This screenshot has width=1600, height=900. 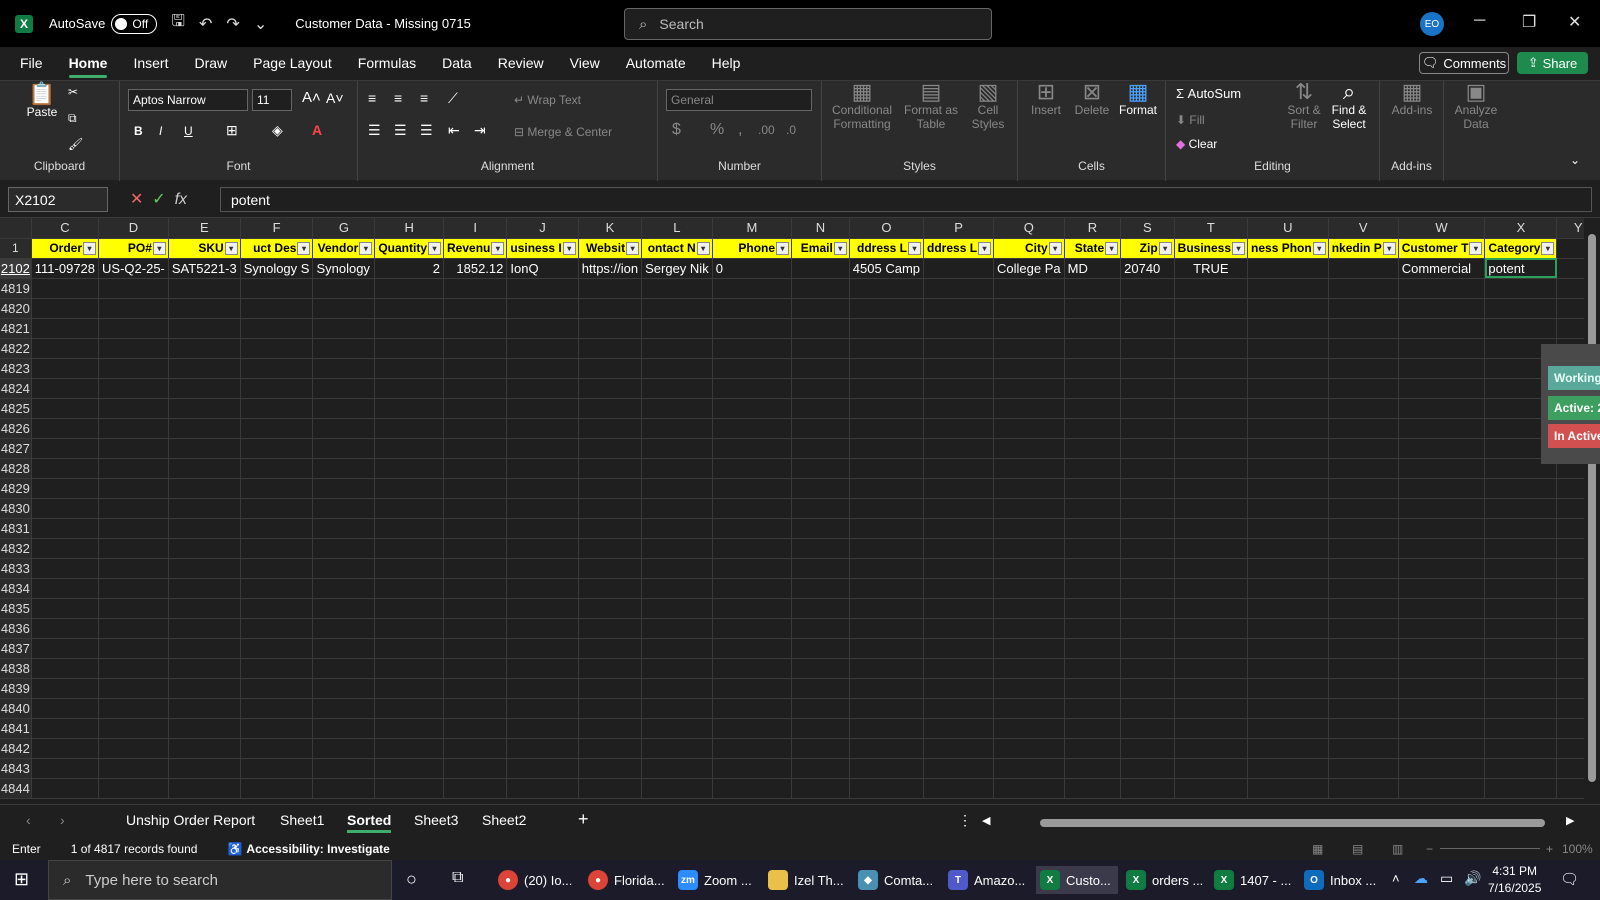 I want to click on add-sheet-icon: +, so click(x=583, y=819).